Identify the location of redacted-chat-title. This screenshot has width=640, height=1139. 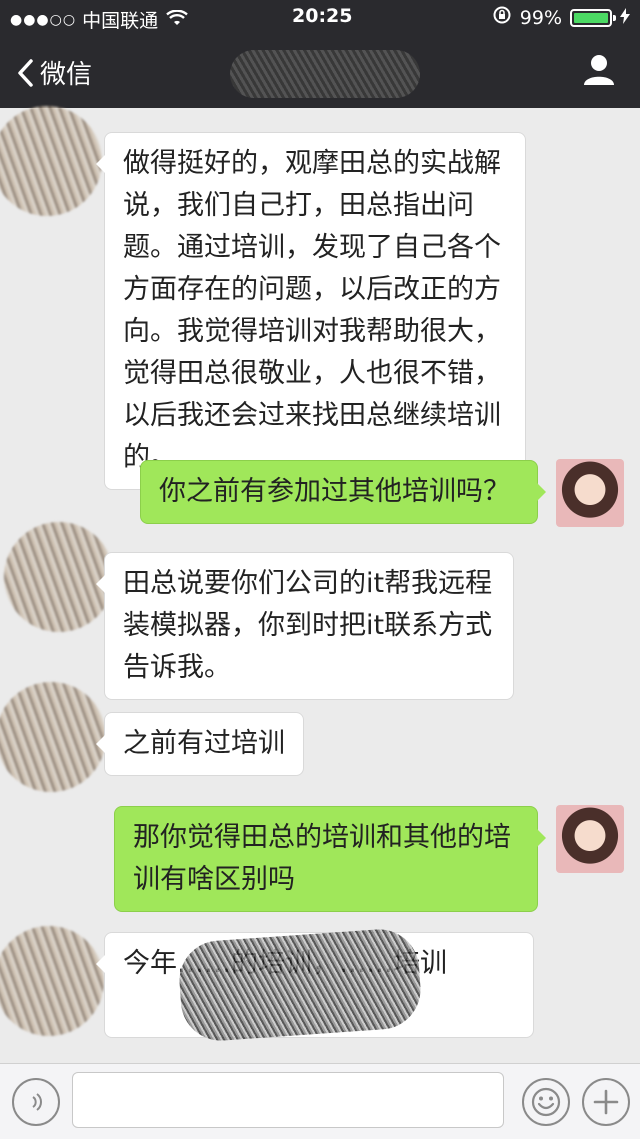
(325, 74).